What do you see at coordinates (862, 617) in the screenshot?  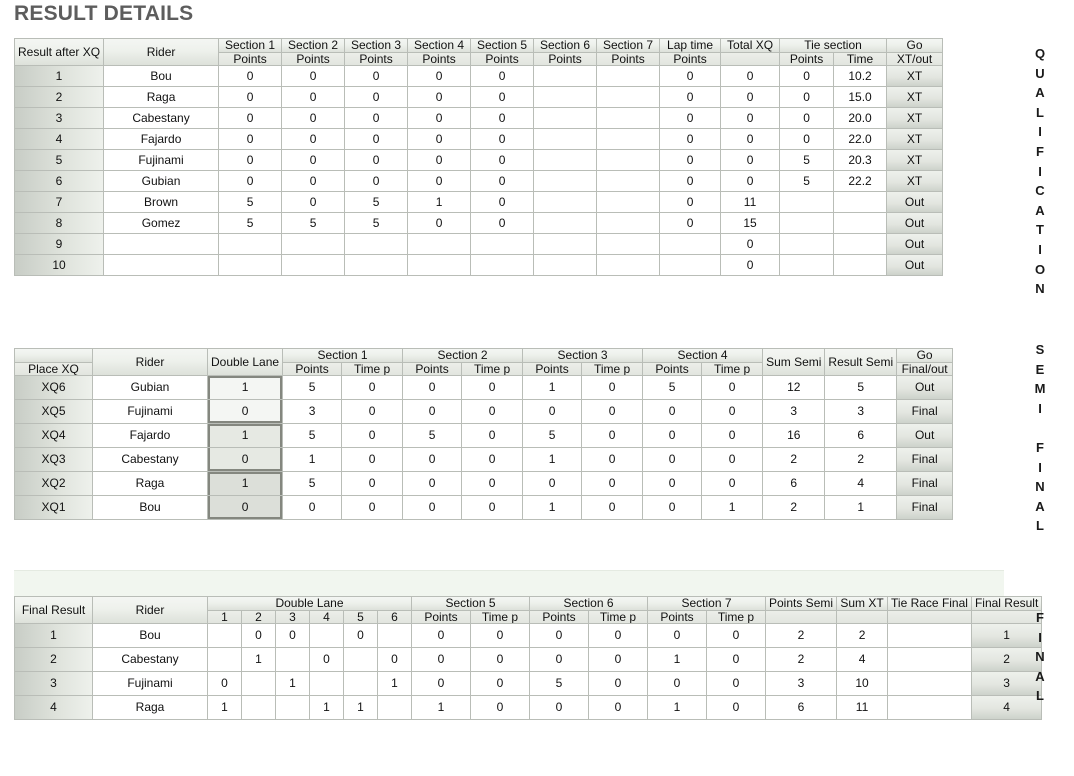 I see `final-sub-sum-xt` at bounding box center [862, 617].